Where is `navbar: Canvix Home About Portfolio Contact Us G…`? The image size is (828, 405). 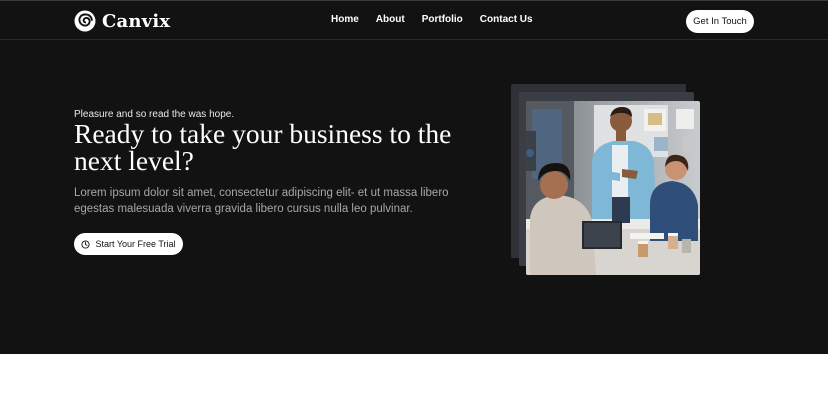
navbar: Canvix Home About Portfolio Contact Us G… is located at coordinates (414, 20).